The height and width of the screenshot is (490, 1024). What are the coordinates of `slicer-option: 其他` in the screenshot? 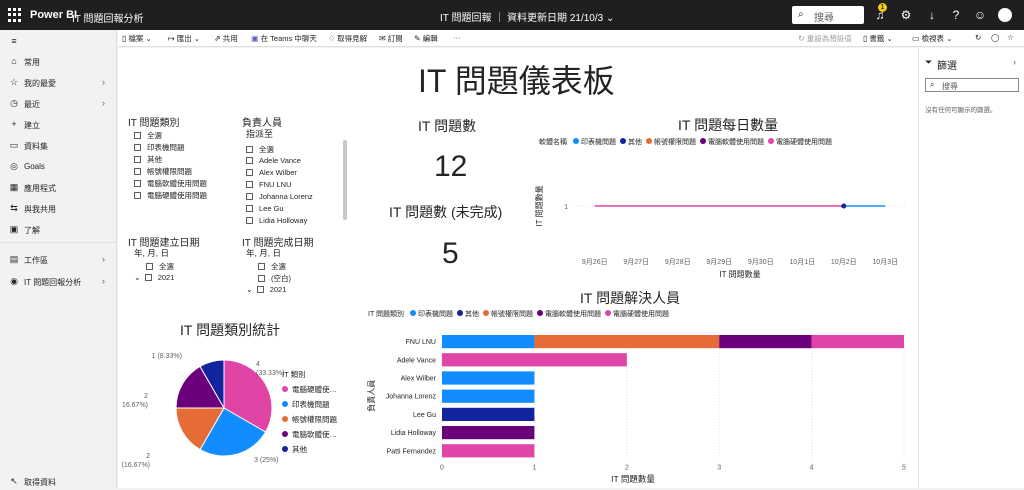 It's located at (148, 159).